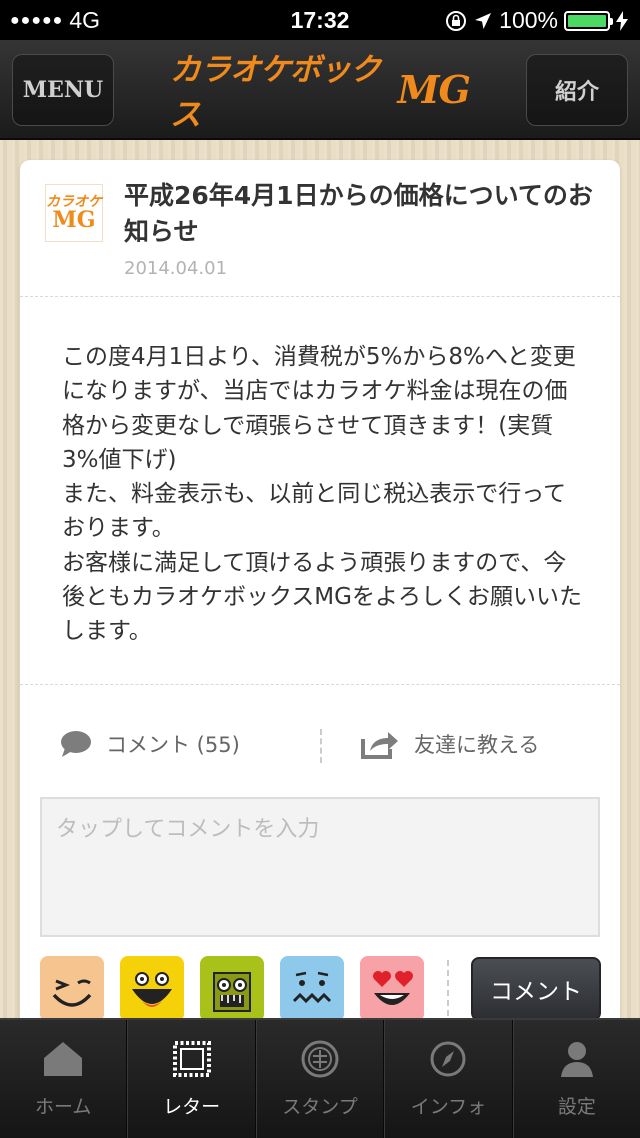 The width and height of the screenshot is (640, 1138). What do you see at coordinates (63, 1107) in the screenshot?
I see `tab-label: ホーム` at bounding box center [63, 1107].